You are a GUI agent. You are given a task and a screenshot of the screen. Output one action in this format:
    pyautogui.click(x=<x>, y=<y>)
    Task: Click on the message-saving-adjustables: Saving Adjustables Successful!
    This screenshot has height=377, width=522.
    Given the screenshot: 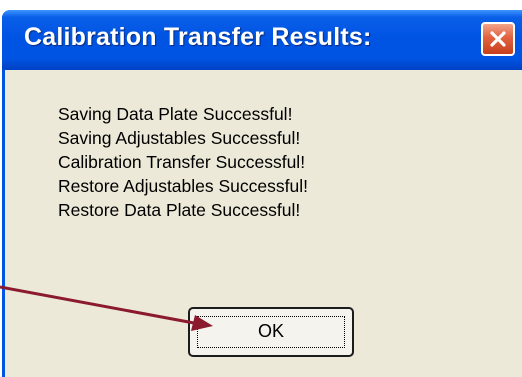 What is the action you would take?
    pyautogui.click(x=179, y=138)
    